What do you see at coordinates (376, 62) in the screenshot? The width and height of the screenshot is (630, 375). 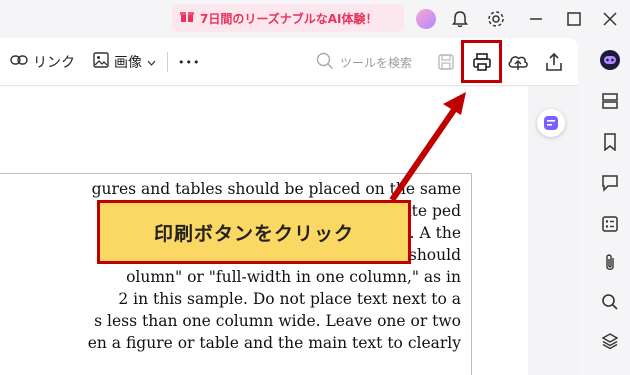 I see `search-placeholder: ツールを検索` at bounding box center [376, 62].